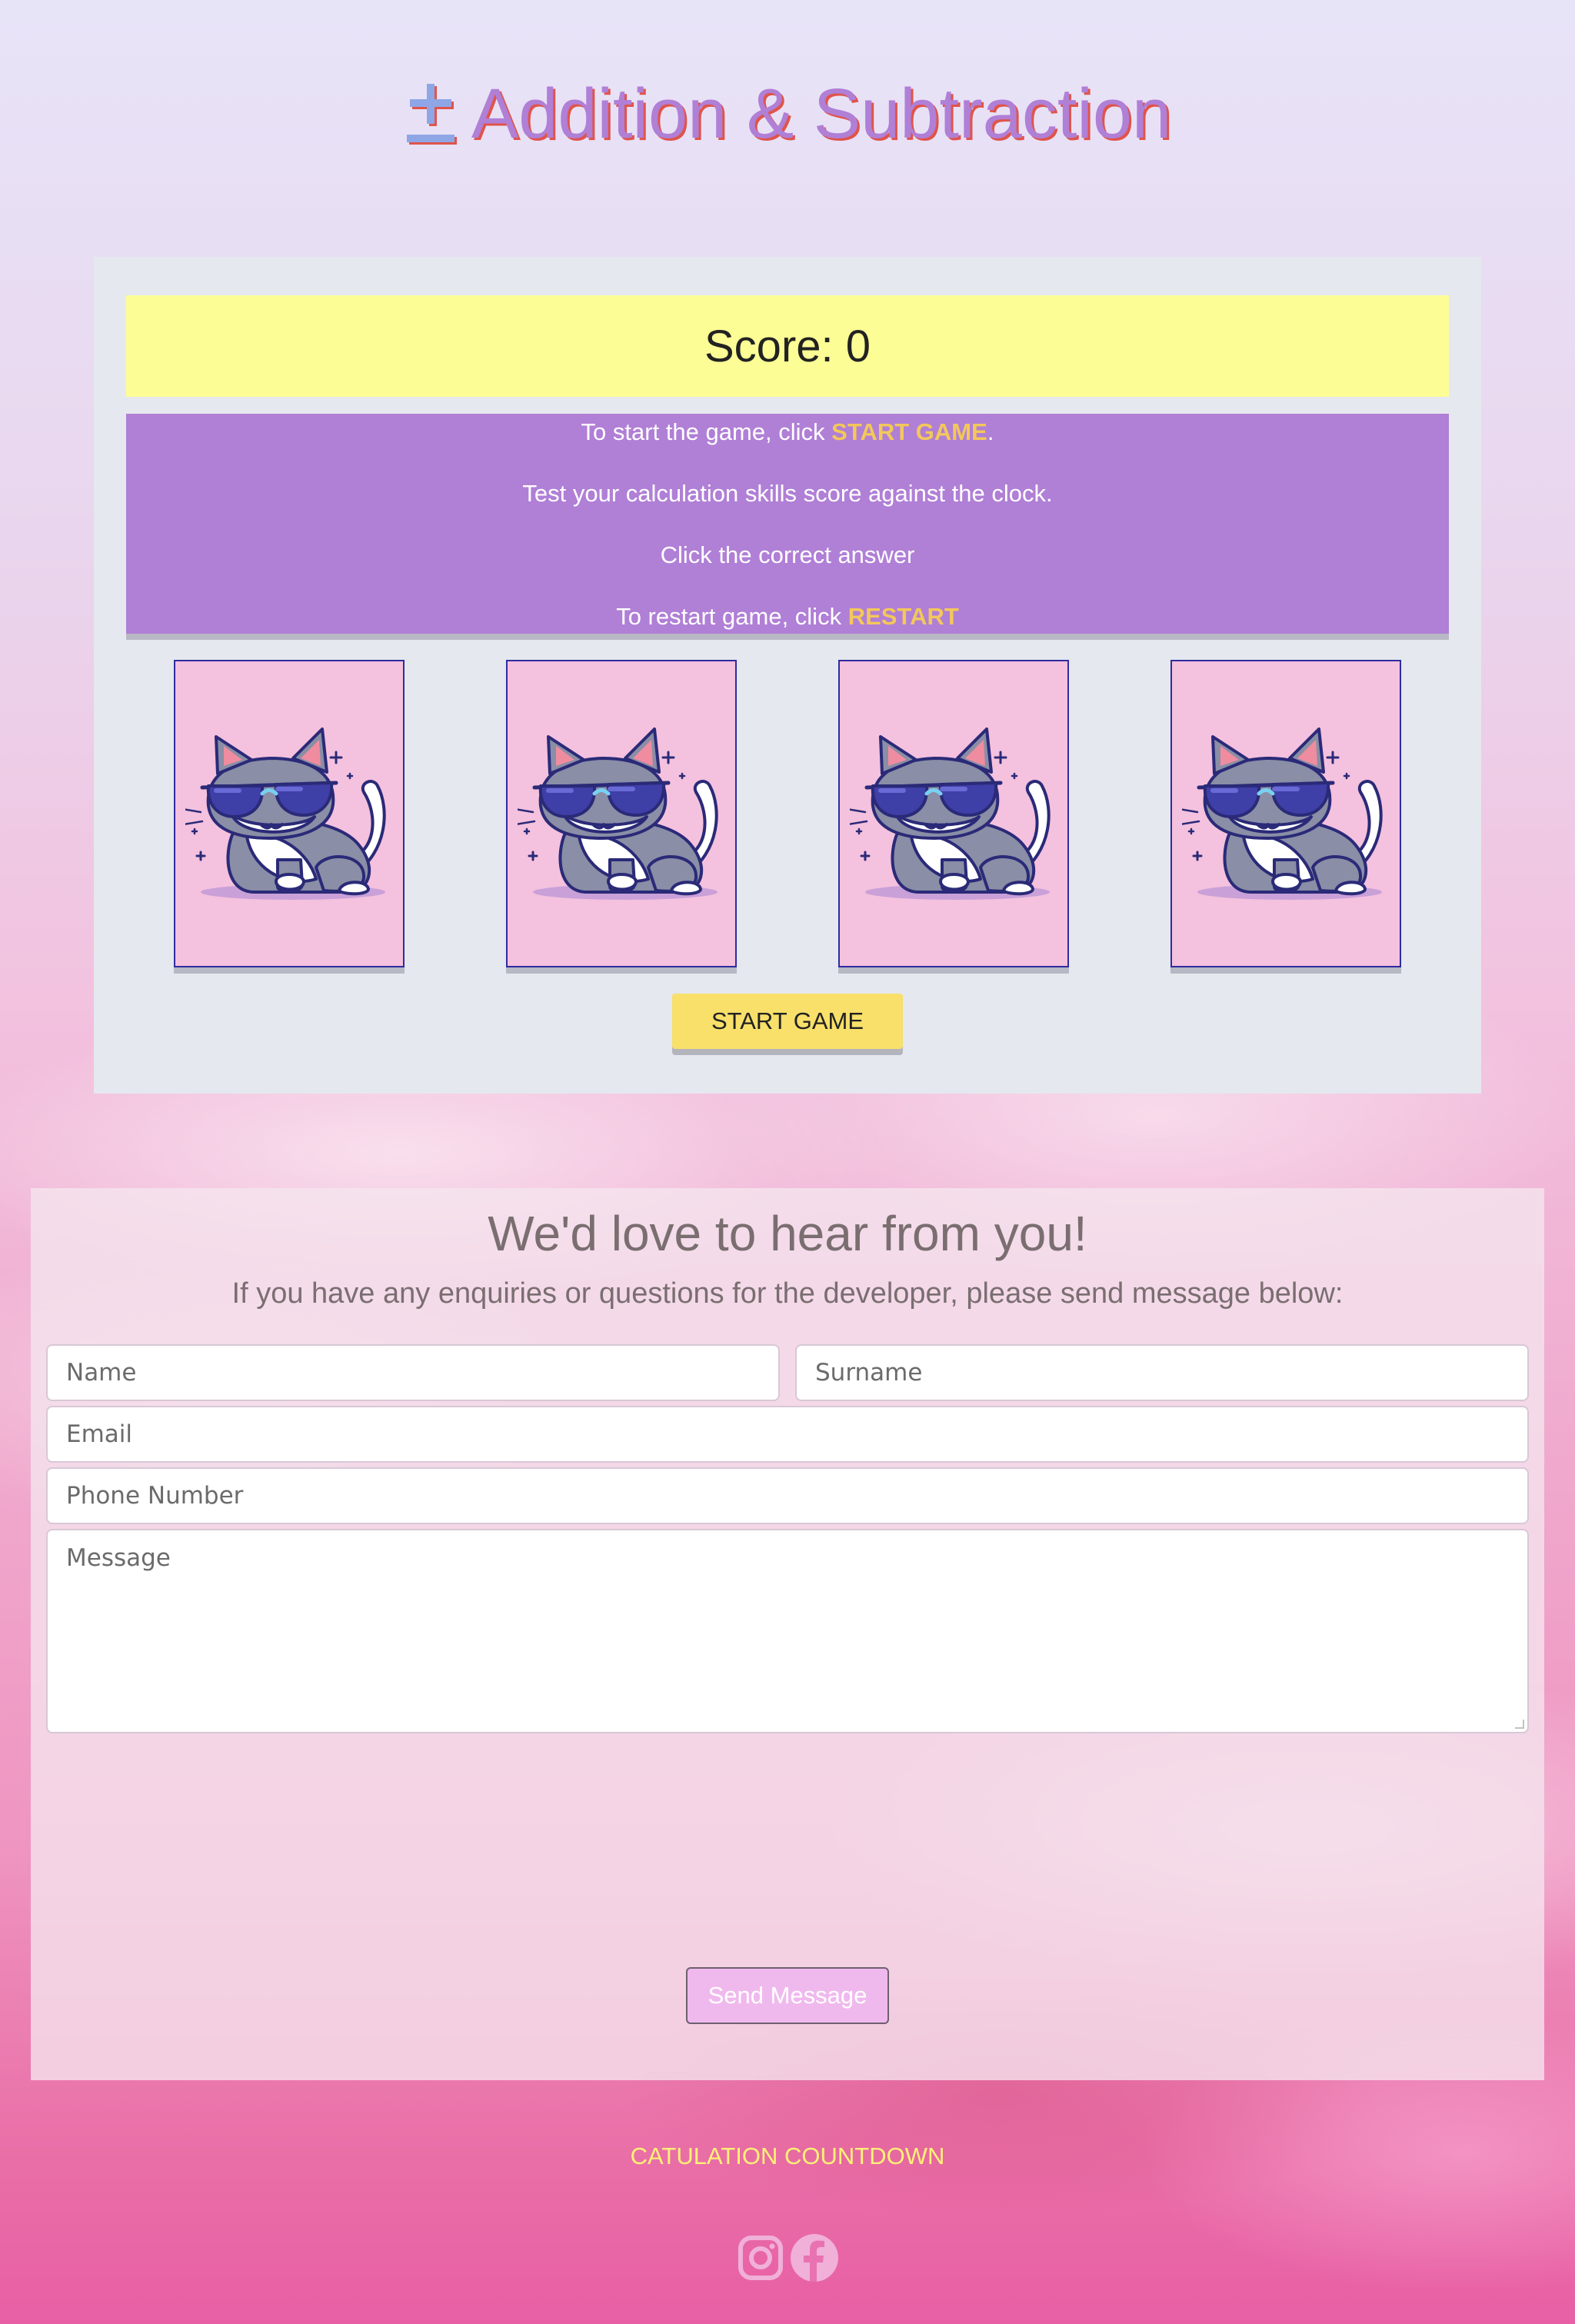  I want to click on email-placeholder: Email, so click(99, 1434).